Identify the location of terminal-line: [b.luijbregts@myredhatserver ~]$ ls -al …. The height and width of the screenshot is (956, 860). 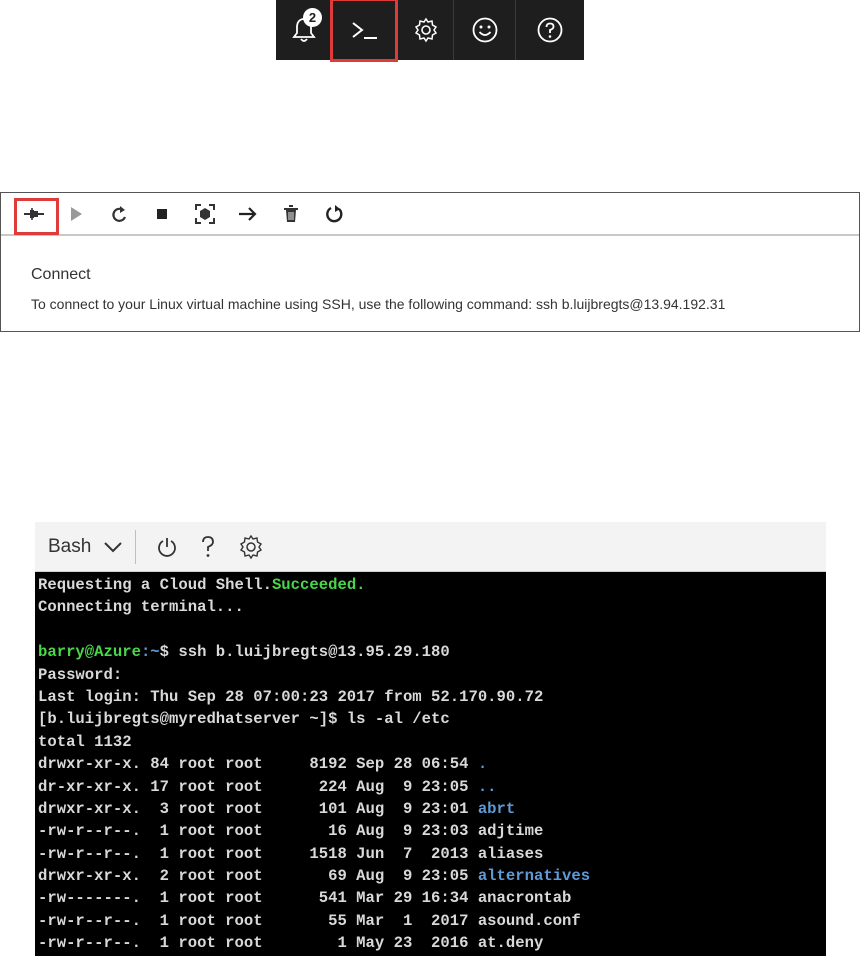
(244, 719).